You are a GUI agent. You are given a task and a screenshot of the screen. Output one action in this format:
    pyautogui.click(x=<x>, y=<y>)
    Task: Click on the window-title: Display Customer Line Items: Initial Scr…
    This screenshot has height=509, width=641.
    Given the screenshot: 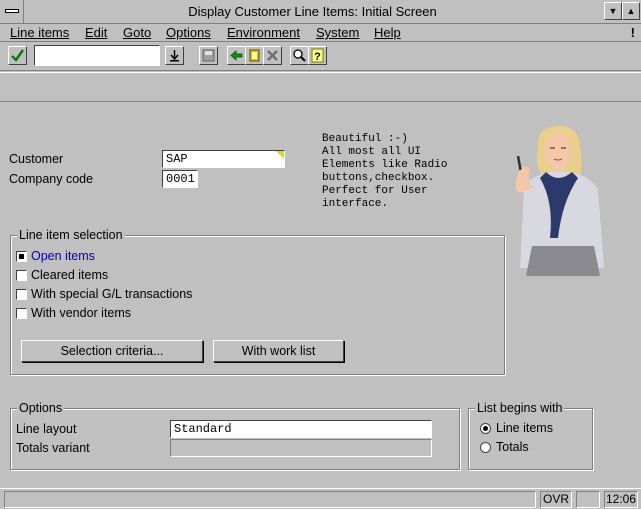 What is the action you would take?
    pyautogui.click(x=312, y=11)
    